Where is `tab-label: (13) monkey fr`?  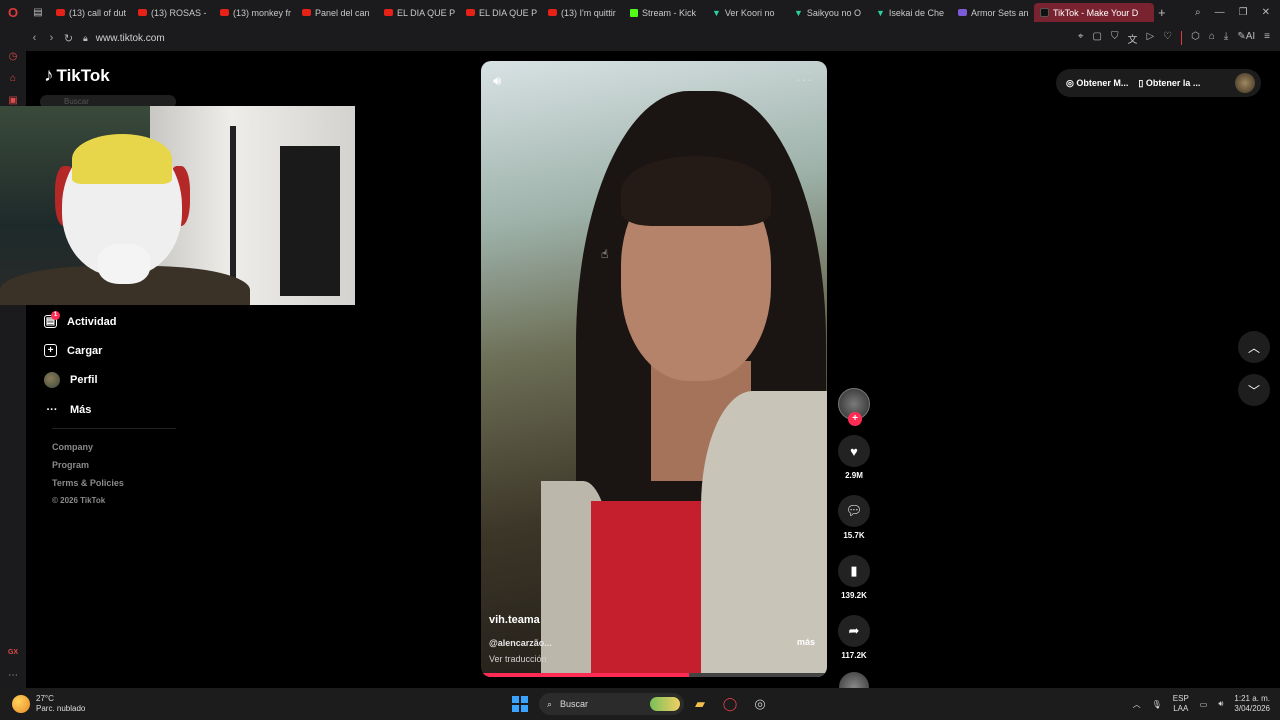 tab-label: (13) monkey fr is located at coordinates (262, 12).